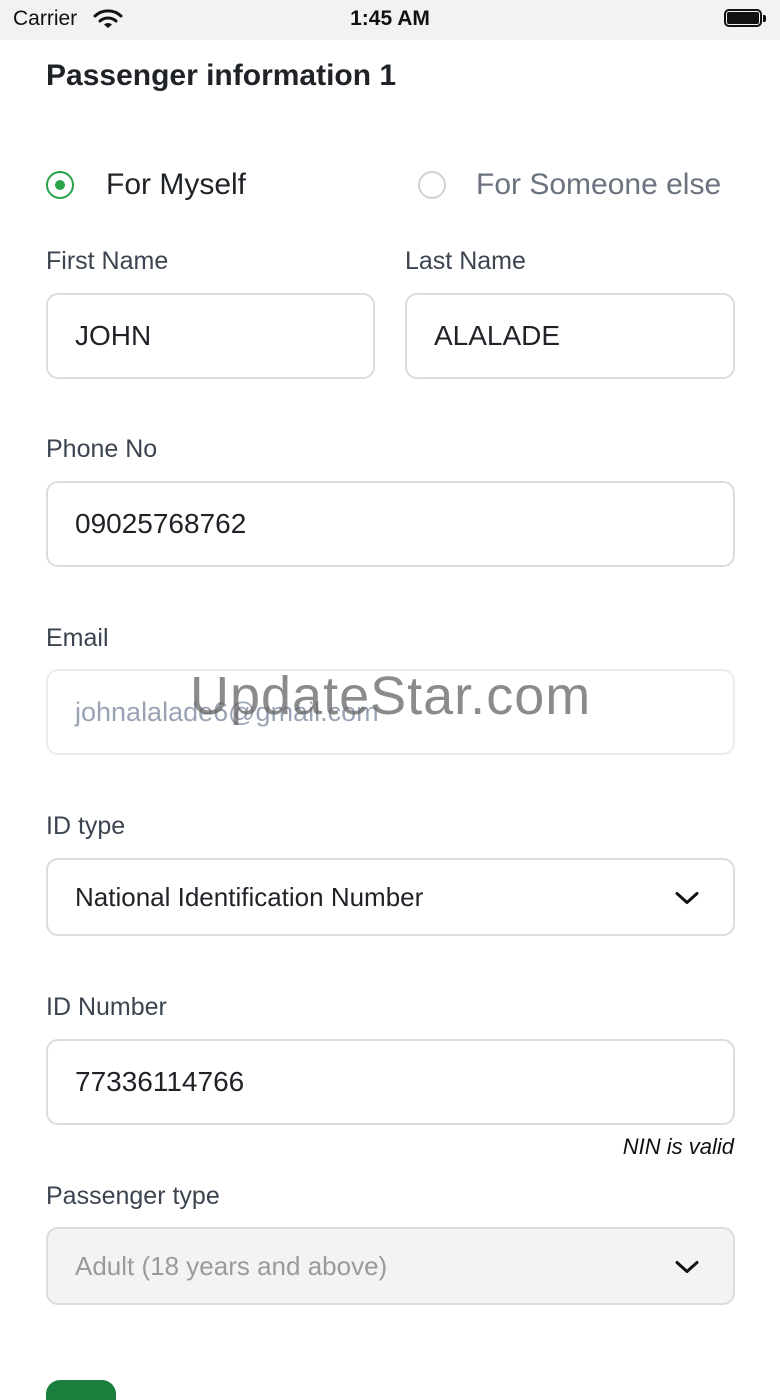 The height and width of the screenshot is (1400, 780). I want to click on status-bar: Carrier 1:45 AM, so click(390, 20).